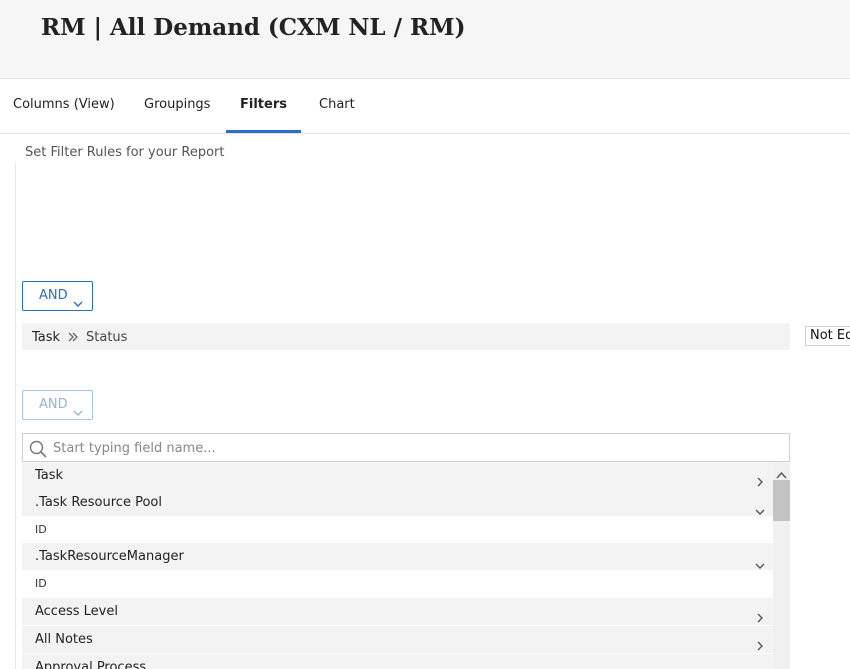  Describe the element at coordinates (109, 556) in the screenshot. I see `list-item-label: .TaskResourceManager` at that location.